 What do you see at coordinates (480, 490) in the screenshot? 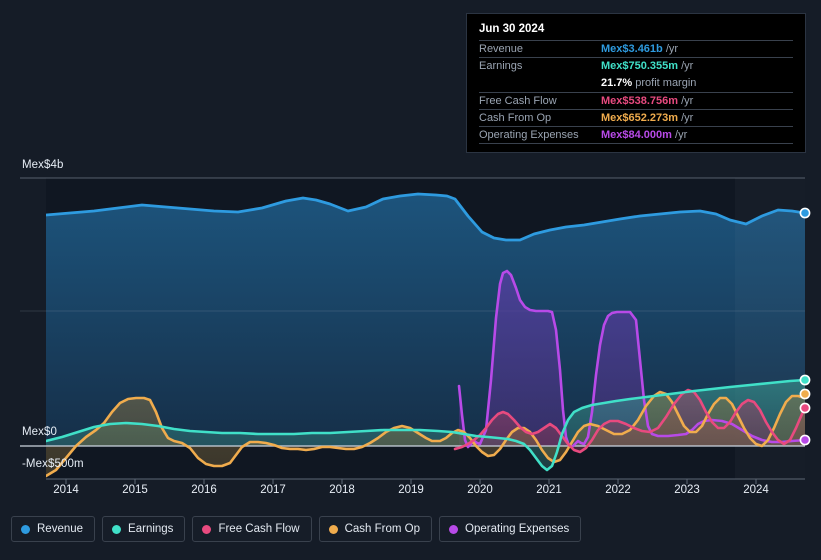
I see `x-axis-tick-2020: 2020` at bounding box center [480, 490].